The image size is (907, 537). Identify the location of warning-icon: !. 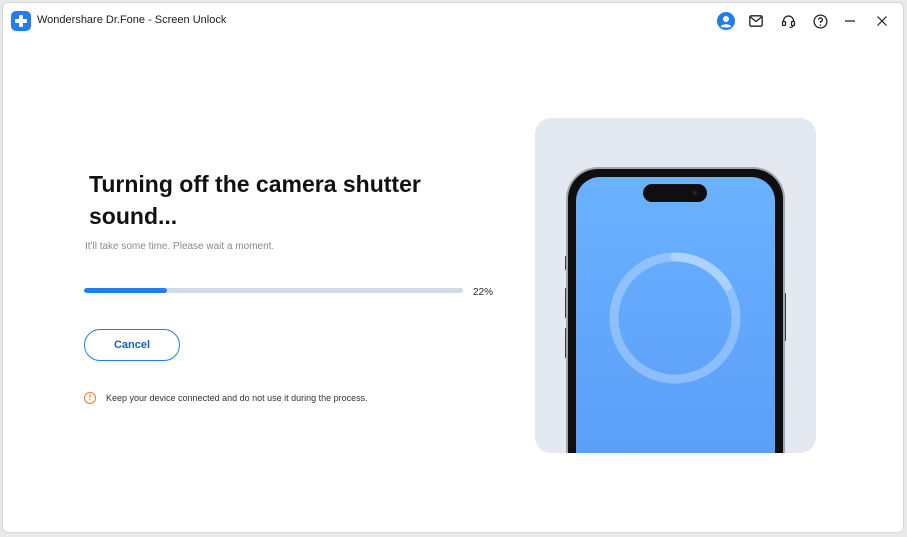
(90, 398).